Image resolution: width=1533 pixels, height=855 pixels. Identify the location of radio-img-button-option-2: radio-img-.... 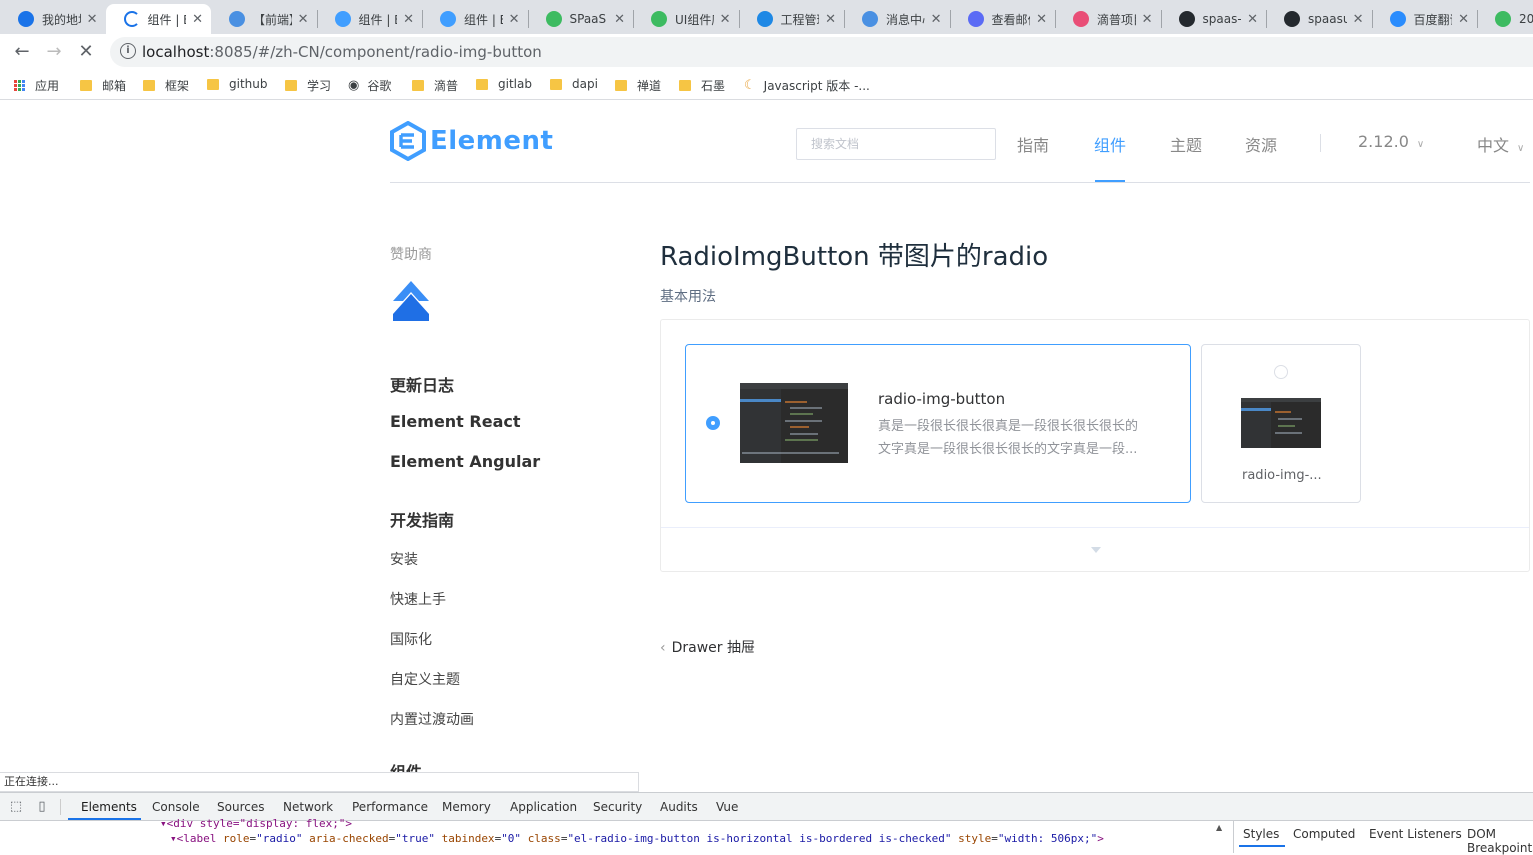
(1281, 423).